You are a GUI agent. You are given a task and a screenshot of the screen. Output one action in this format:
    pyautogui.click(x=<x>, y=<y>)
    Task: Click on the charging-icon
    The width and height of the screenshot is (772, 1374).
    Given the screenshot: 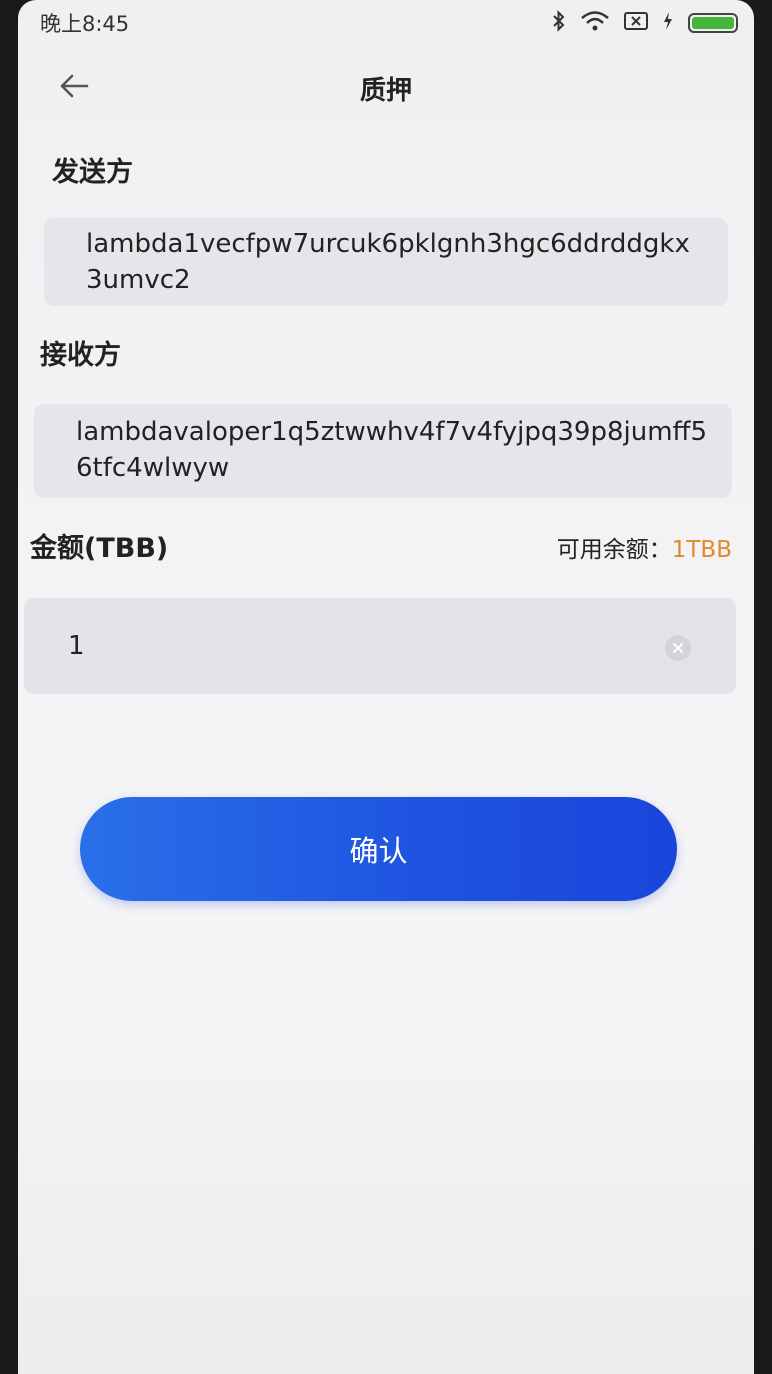 What is the action you would take?
    pyautogui.click(x=668, y=23)
    